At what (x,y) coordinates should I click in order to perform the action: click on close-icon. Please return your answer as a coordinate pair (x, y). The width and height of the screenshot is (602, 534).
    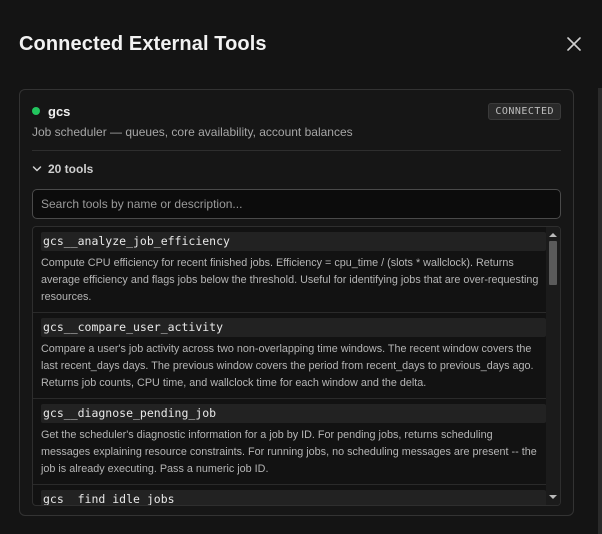
    Looking at the image, I should click on (574, 44).